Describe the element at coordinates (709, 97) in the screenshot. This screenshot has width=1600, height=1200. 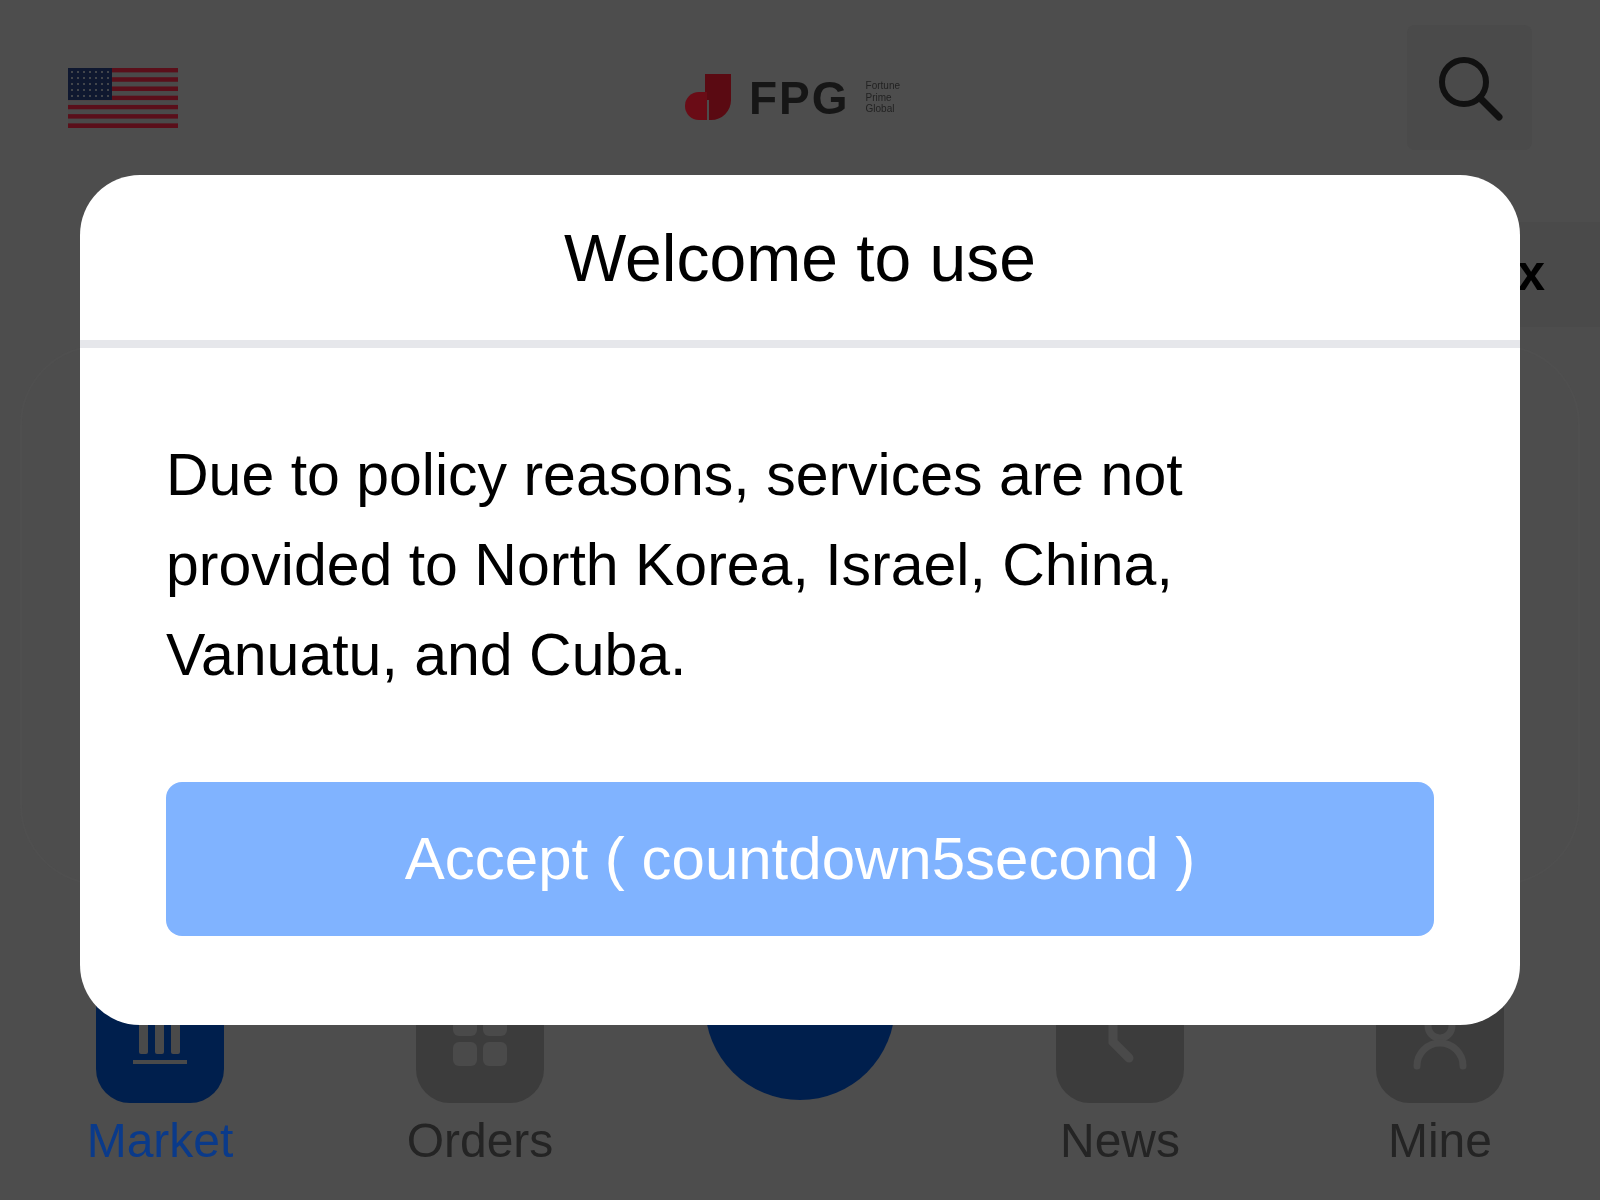
I see `logo-icon` at that location.